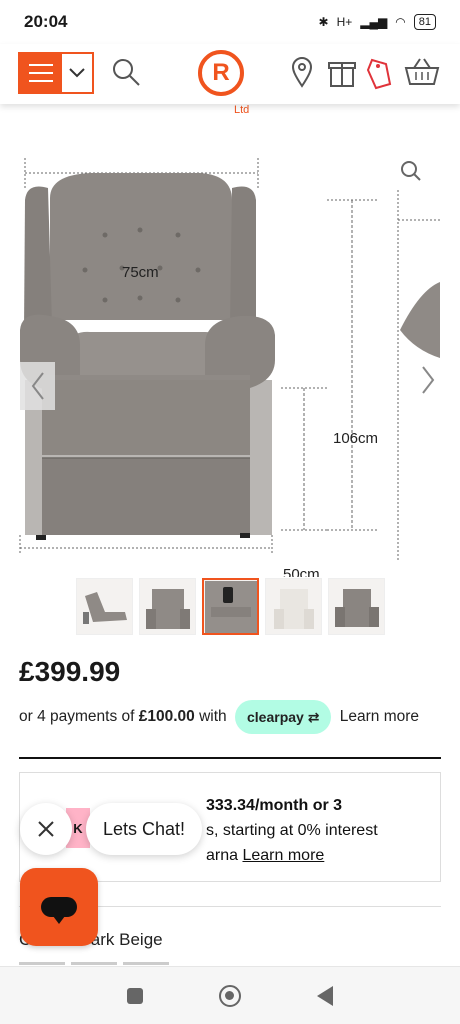 This screenshot has height=1024, width=460. What do you see at coordinates (135, 995) in the screenshot?
I see `recent-apps-button` at bounding box center [135, 995].